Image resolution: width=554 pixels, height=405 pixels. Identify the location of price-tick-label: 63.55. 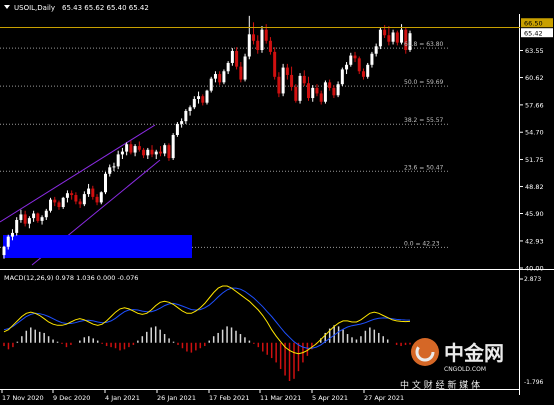
(534, 51).